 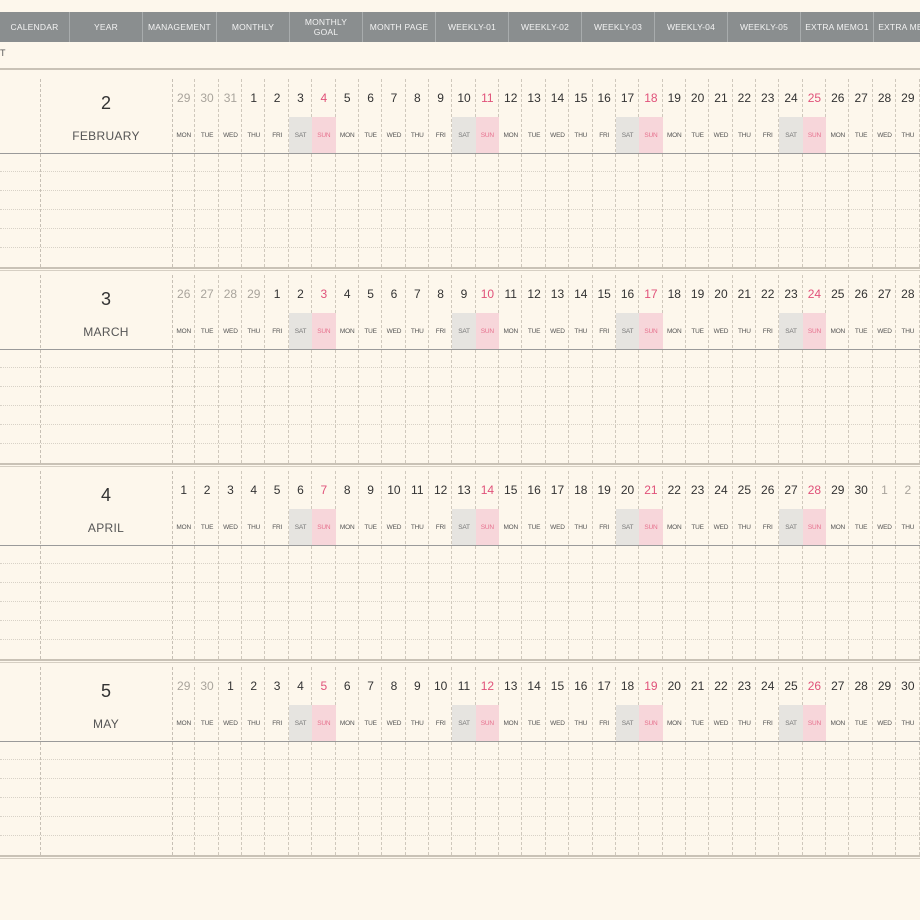 I want to click on day-cell: 5 MON, so click(x=347, y=173).